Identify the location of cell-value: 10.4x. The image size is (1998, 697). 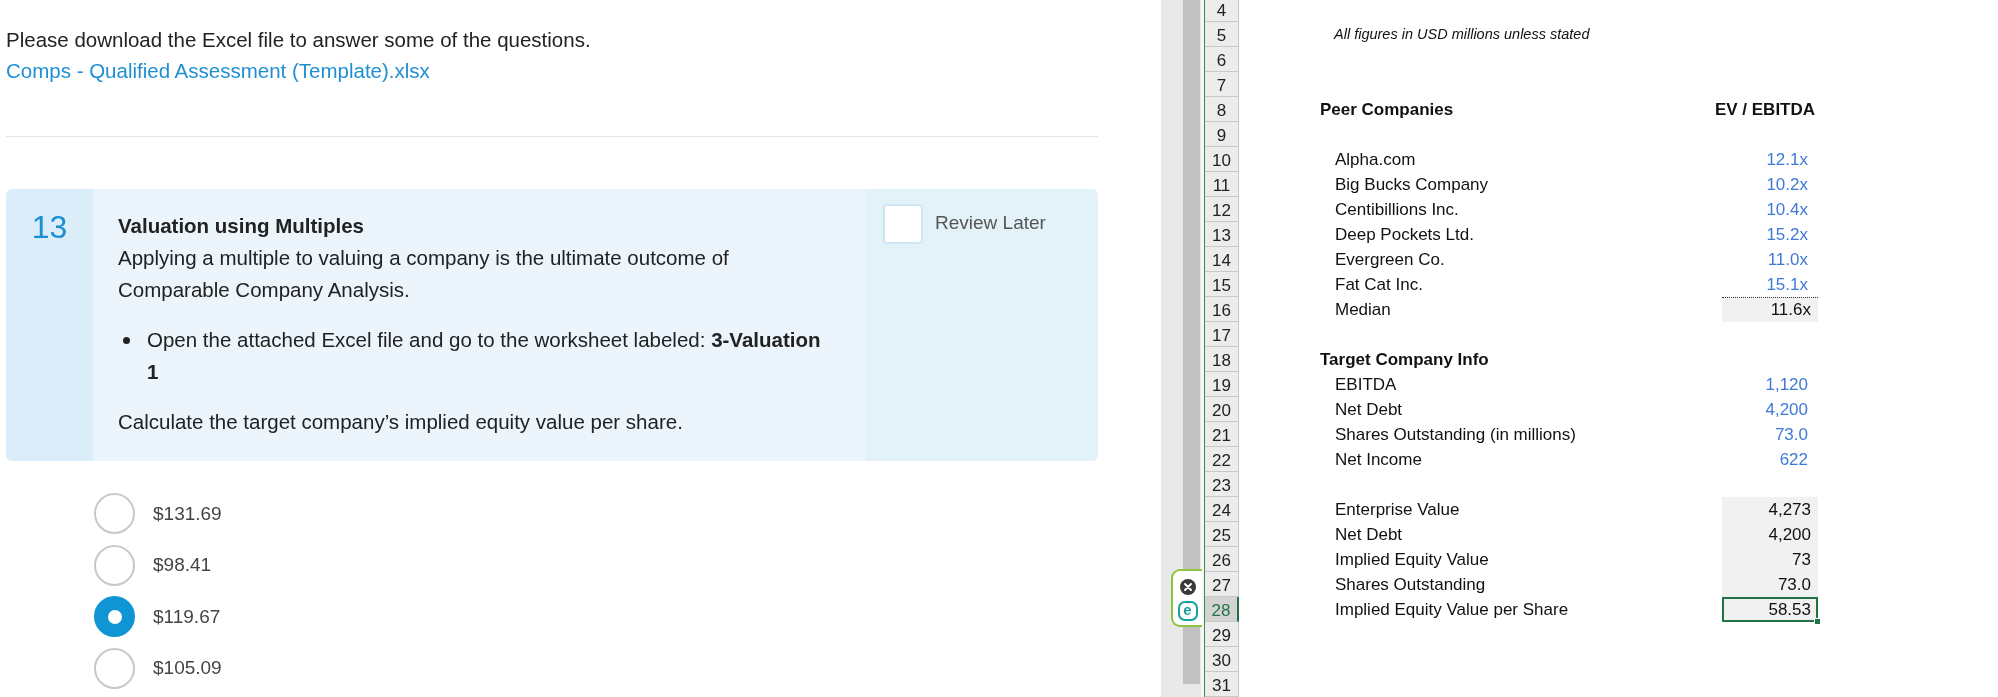
(1787, 209).